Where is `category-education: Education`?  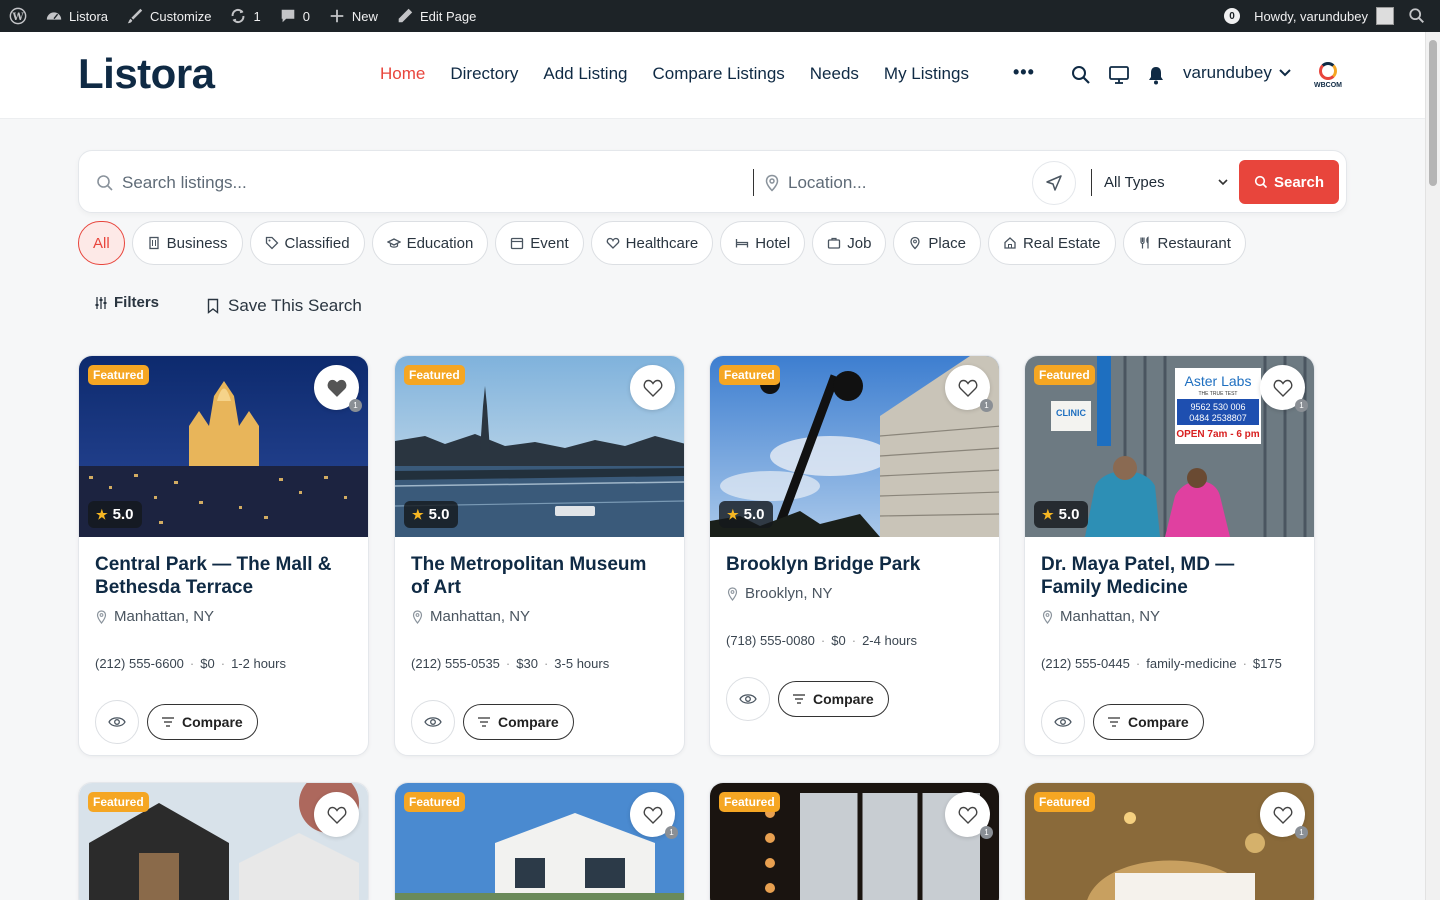
category-education: Education is located at coordinates (430, 243).